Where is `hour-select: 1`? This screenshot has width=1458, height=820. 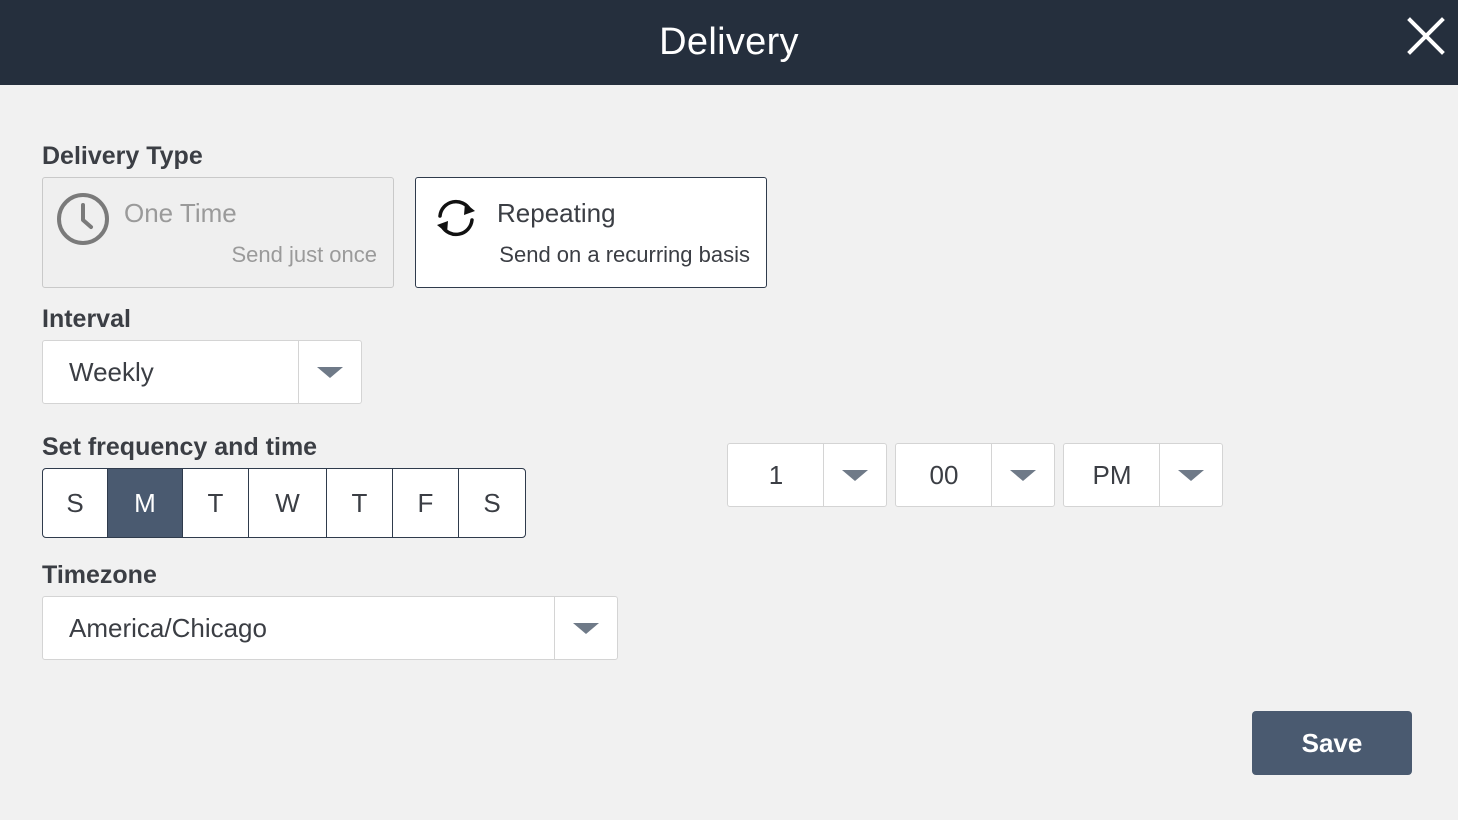
hour-select: 1 is located at coordinates (807, 475).